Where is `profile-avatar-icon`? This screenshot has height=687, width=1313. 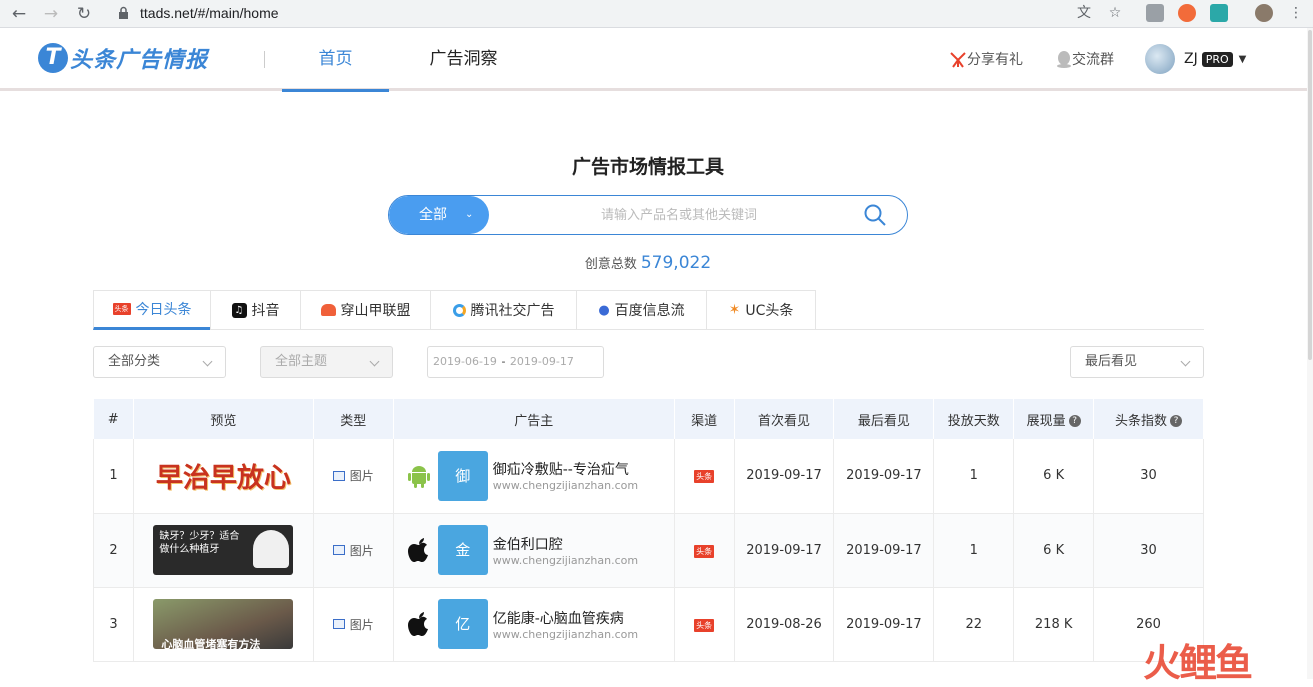 profile-avatar-icon is located at coordinates (1264, 13).